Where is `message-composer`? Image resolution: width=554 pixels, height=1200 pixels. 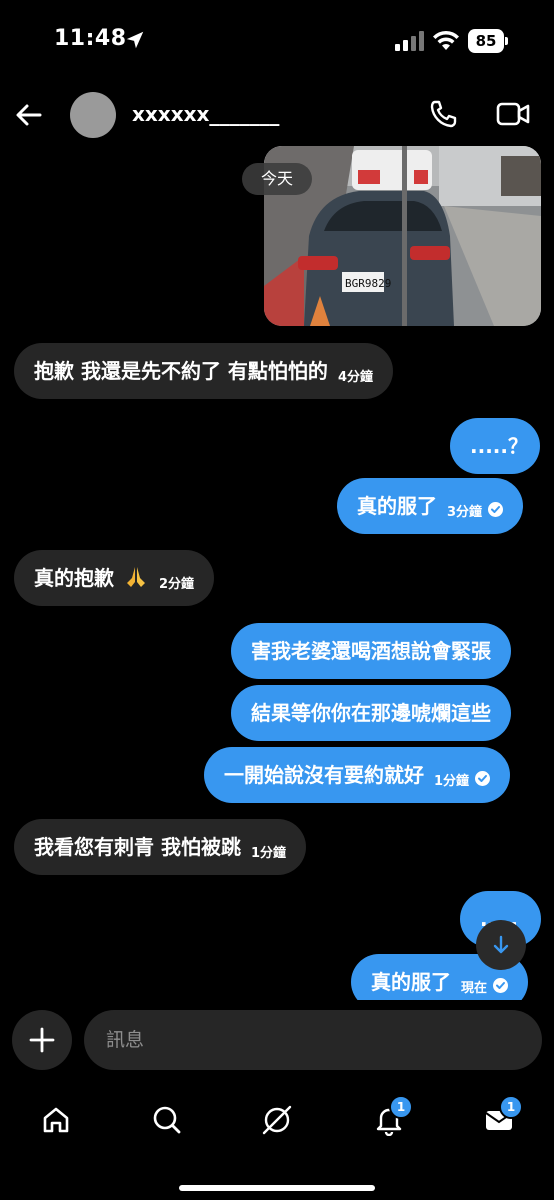
message-composer is located at coordinates (277, 1044).